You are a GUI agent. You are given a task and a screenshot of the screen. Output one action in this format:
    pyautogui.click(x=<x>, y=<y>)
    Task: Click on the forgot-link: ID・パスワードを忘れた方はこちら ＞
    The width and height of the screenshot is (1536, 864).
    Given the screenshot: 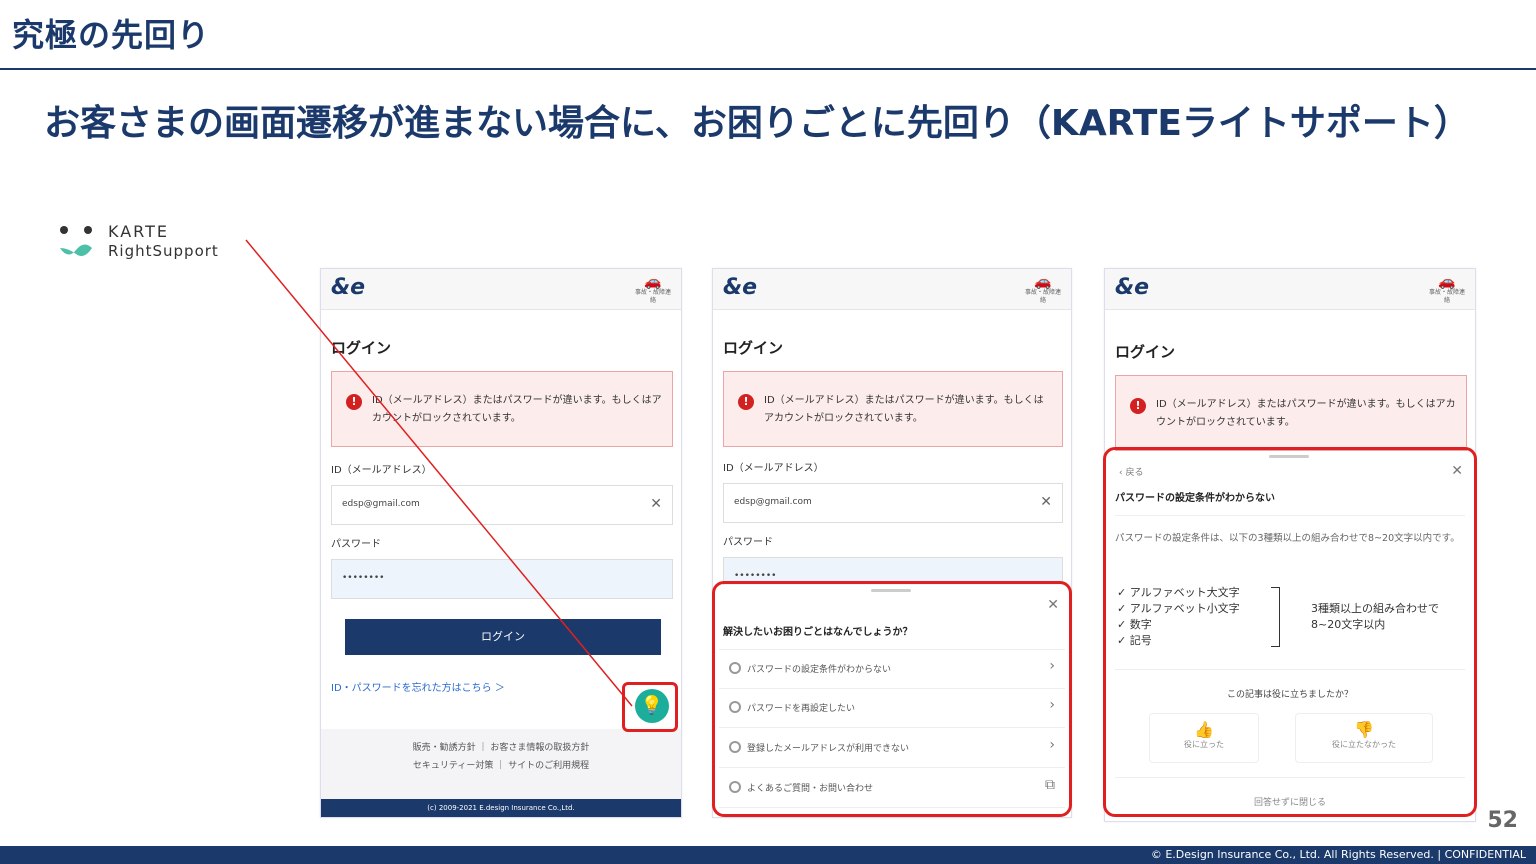 What is the action you would take?
    pyautogui.click(x=418, y=686)
    